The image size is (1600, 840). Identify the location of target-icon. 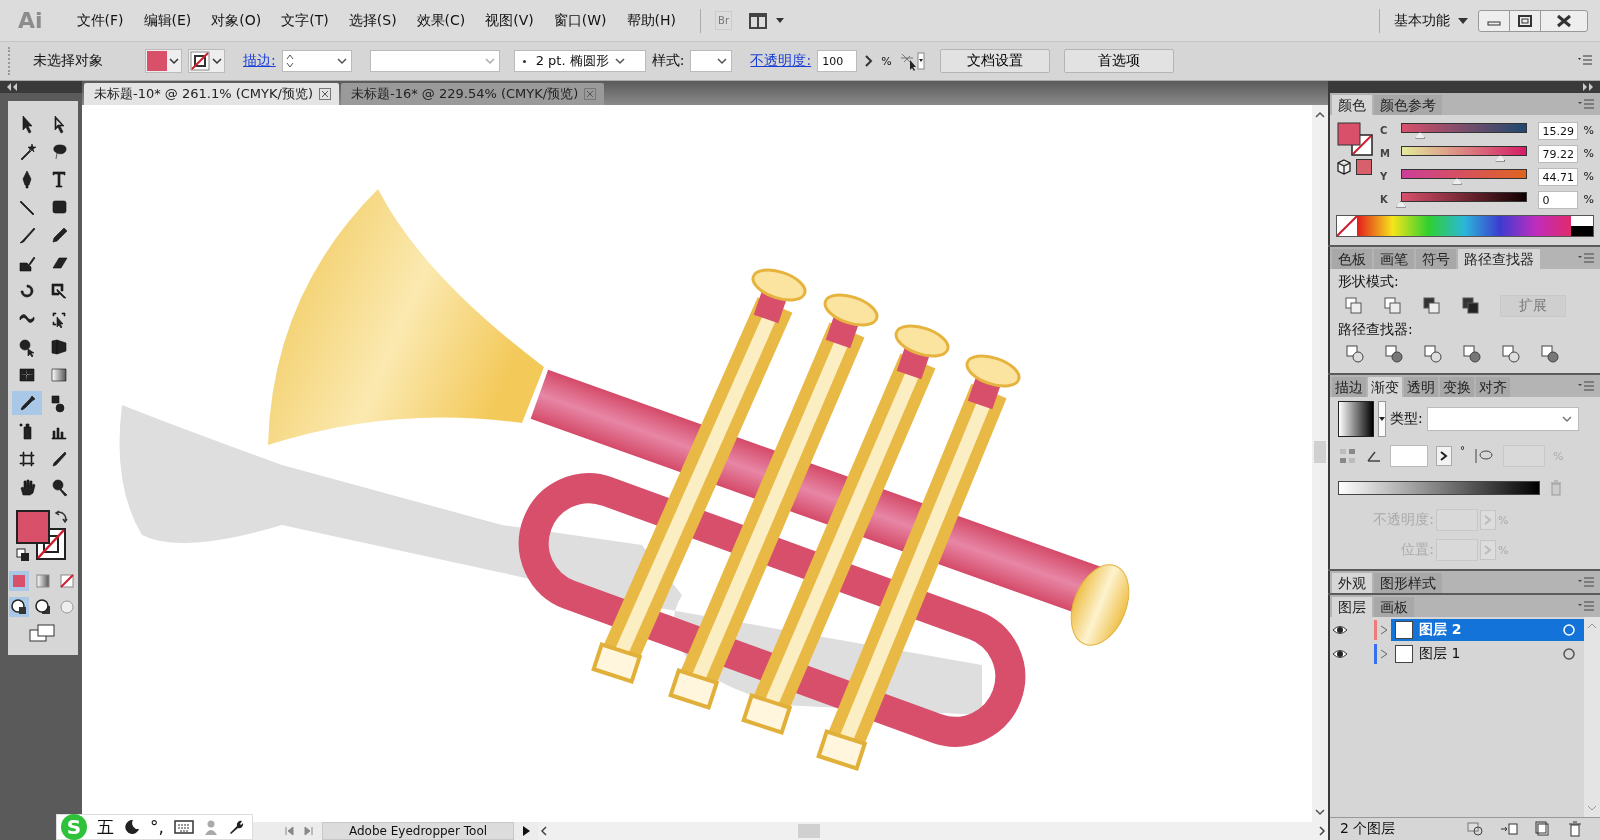
(1569, 654).